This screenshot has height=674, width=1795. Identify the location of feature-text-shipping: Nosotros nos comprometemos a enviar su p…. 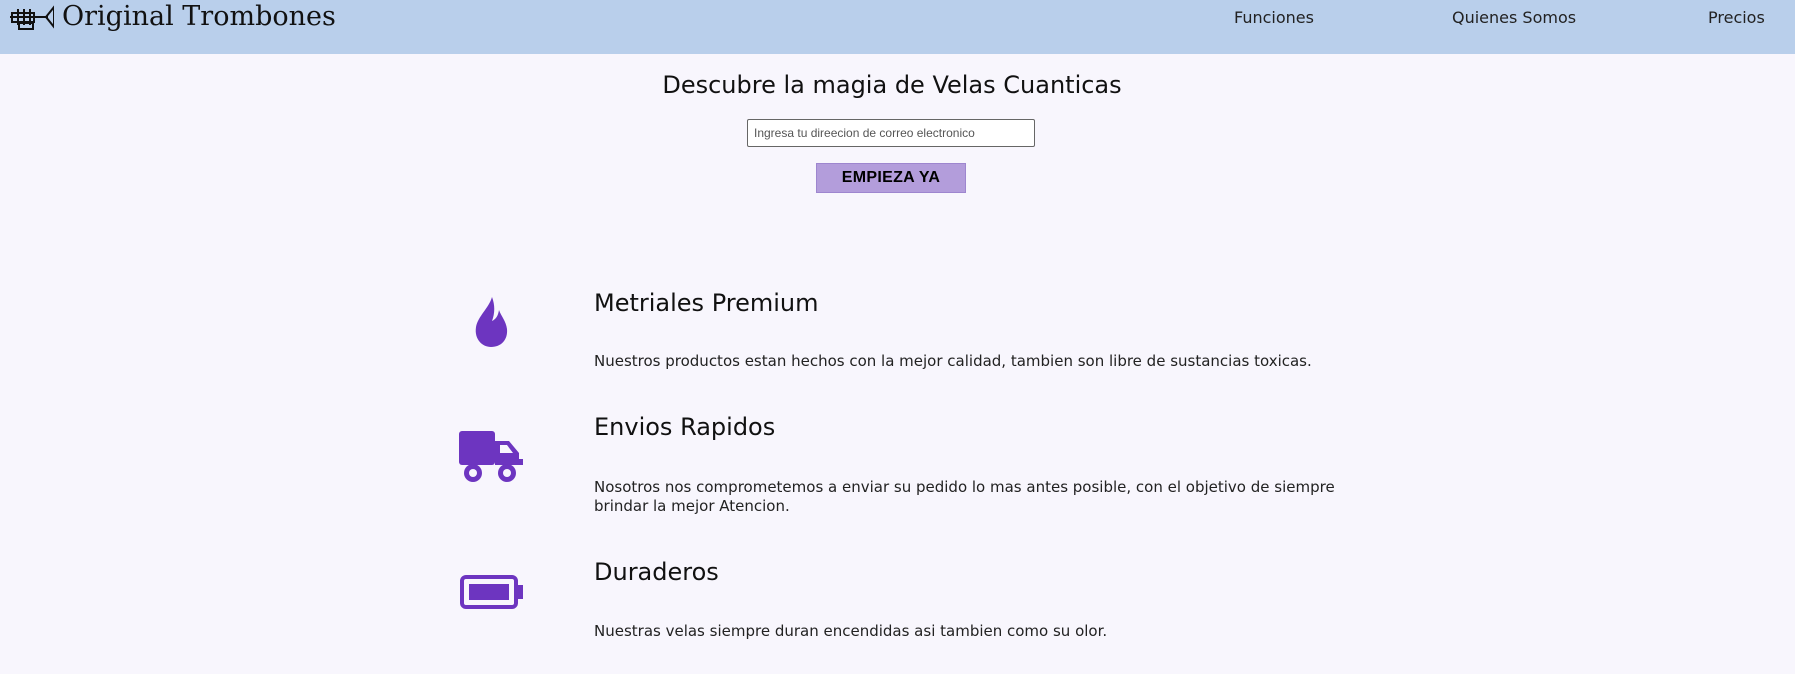
(964, 496).